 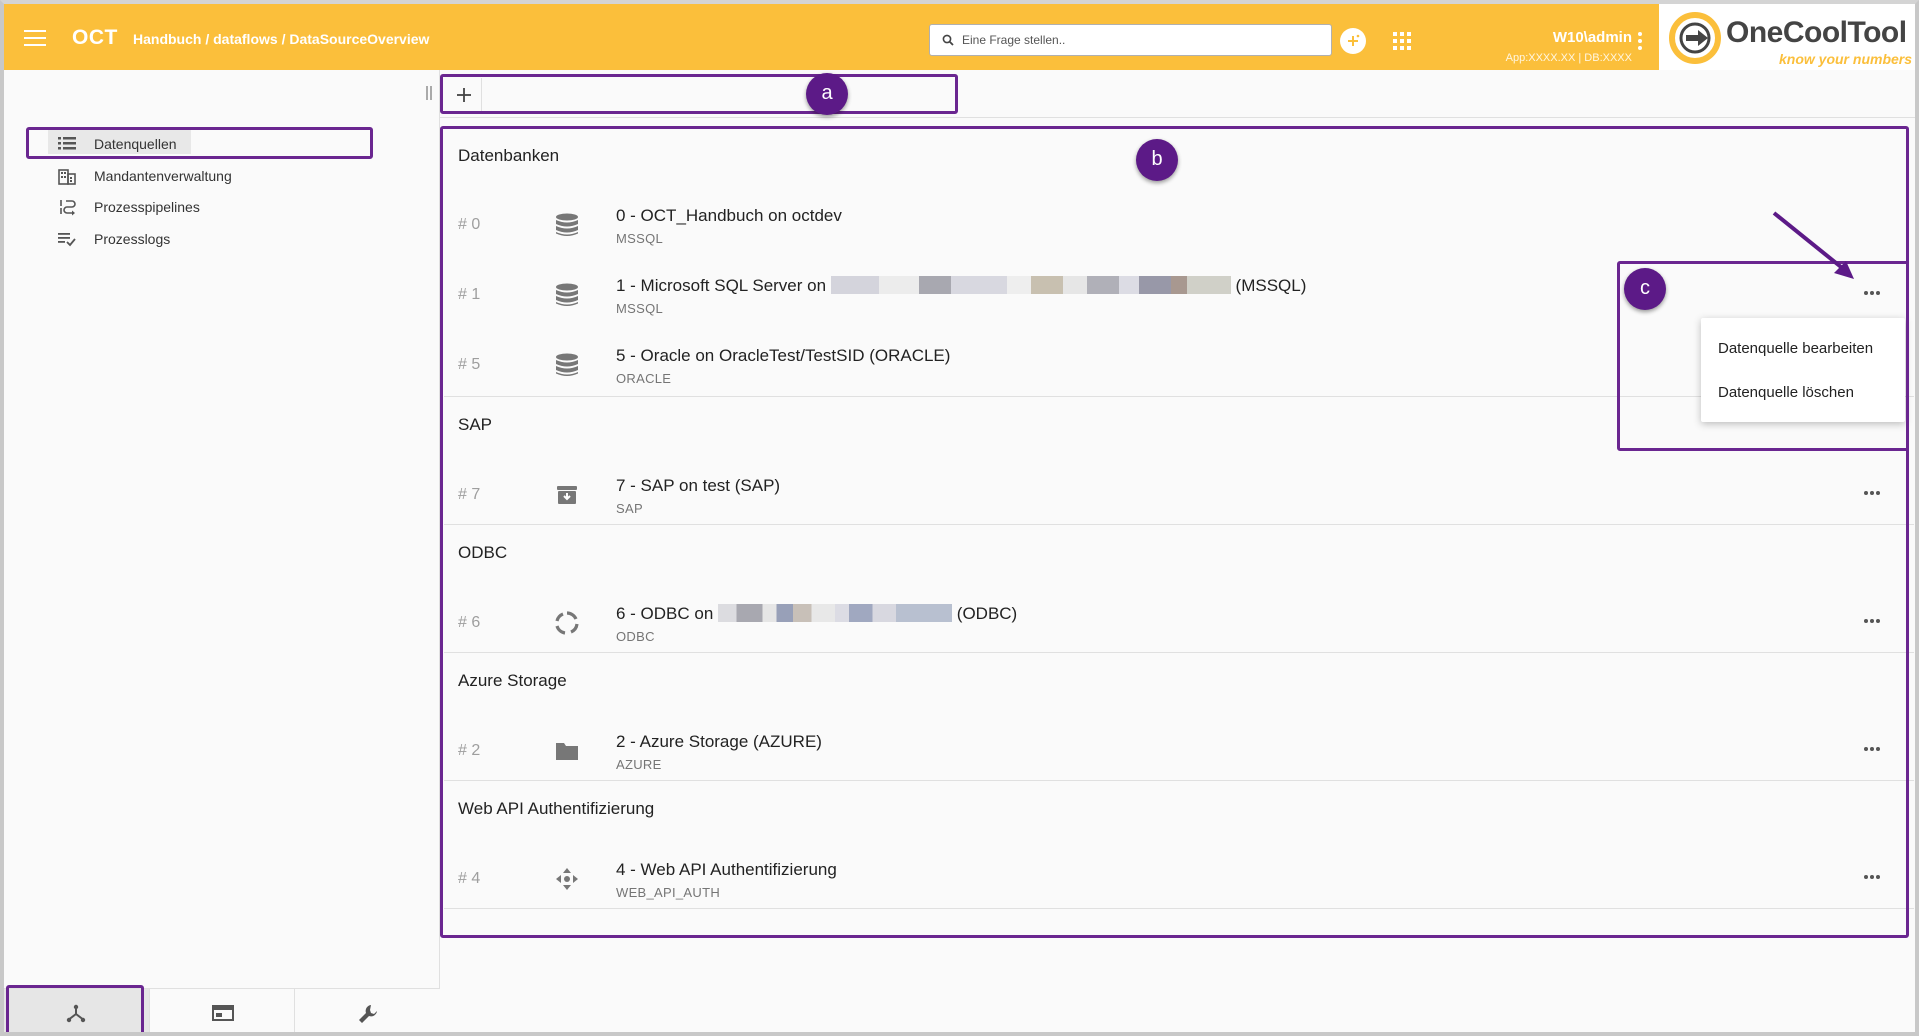 I want to click on log-list-icon, so click(x=67, y=240).